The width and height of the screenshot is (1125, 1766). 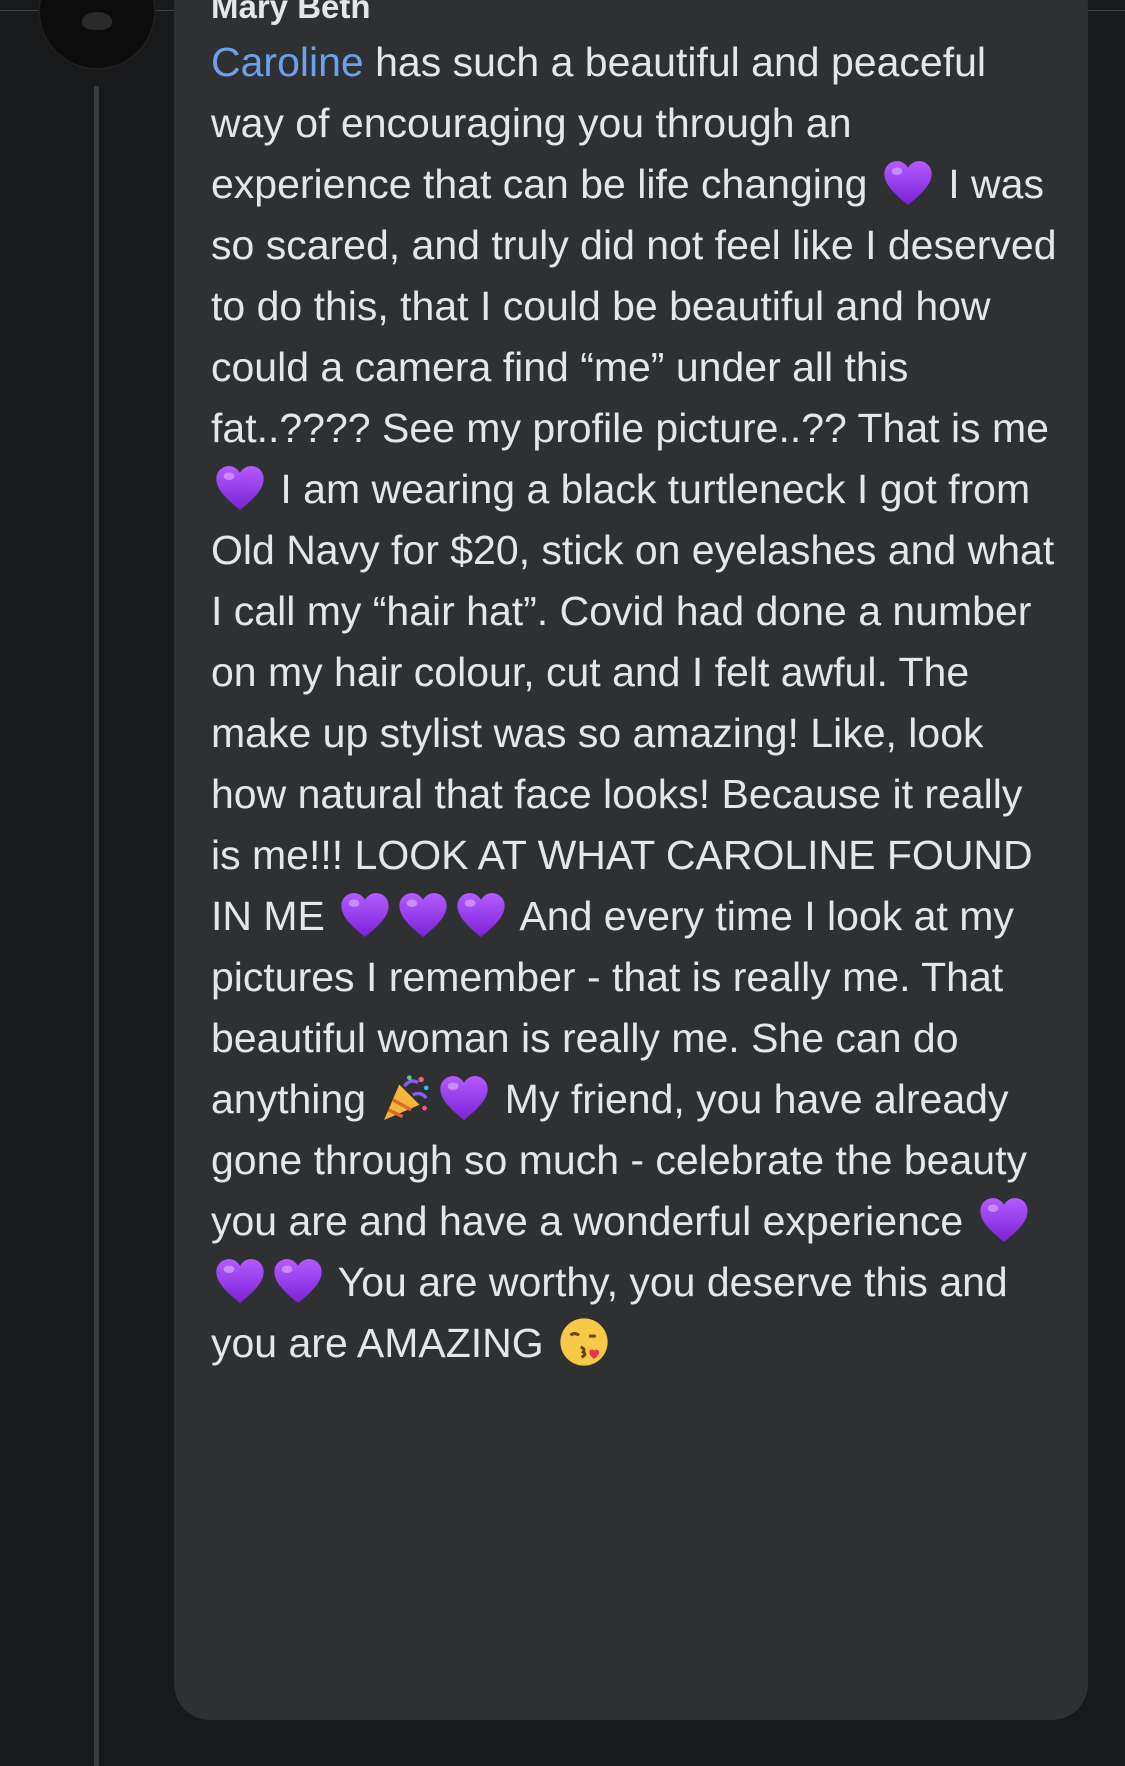 I want to click on party-popper-icon, so click(x=406, y=1098).